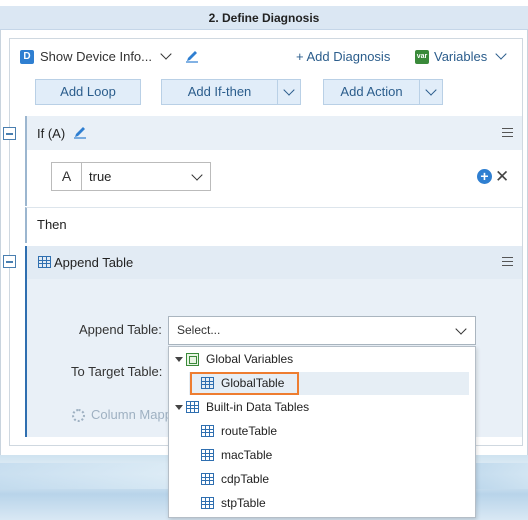 Image resolution: width=528 pixels, height=520 pixels. What do you see at coordinates (117, 371) in the screenshot?
I see `target-table-label: To Target Table:` at bounding box center [117, 371].